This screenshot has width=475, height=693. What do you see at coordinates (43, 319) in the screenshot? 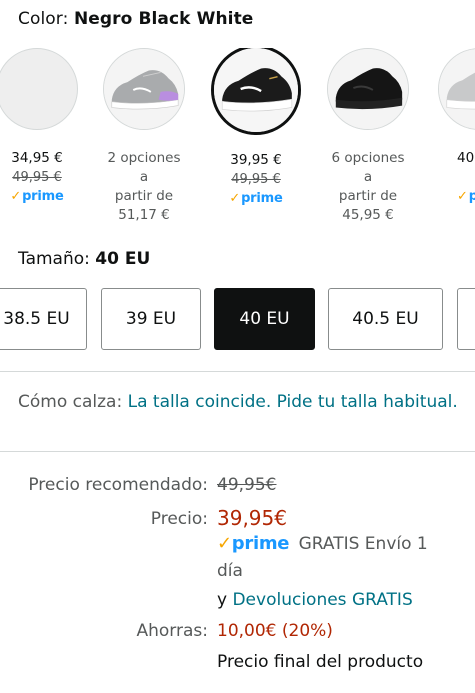
I see `size-button-38-5: 38.5 EU` at bounding box center [43, 319].